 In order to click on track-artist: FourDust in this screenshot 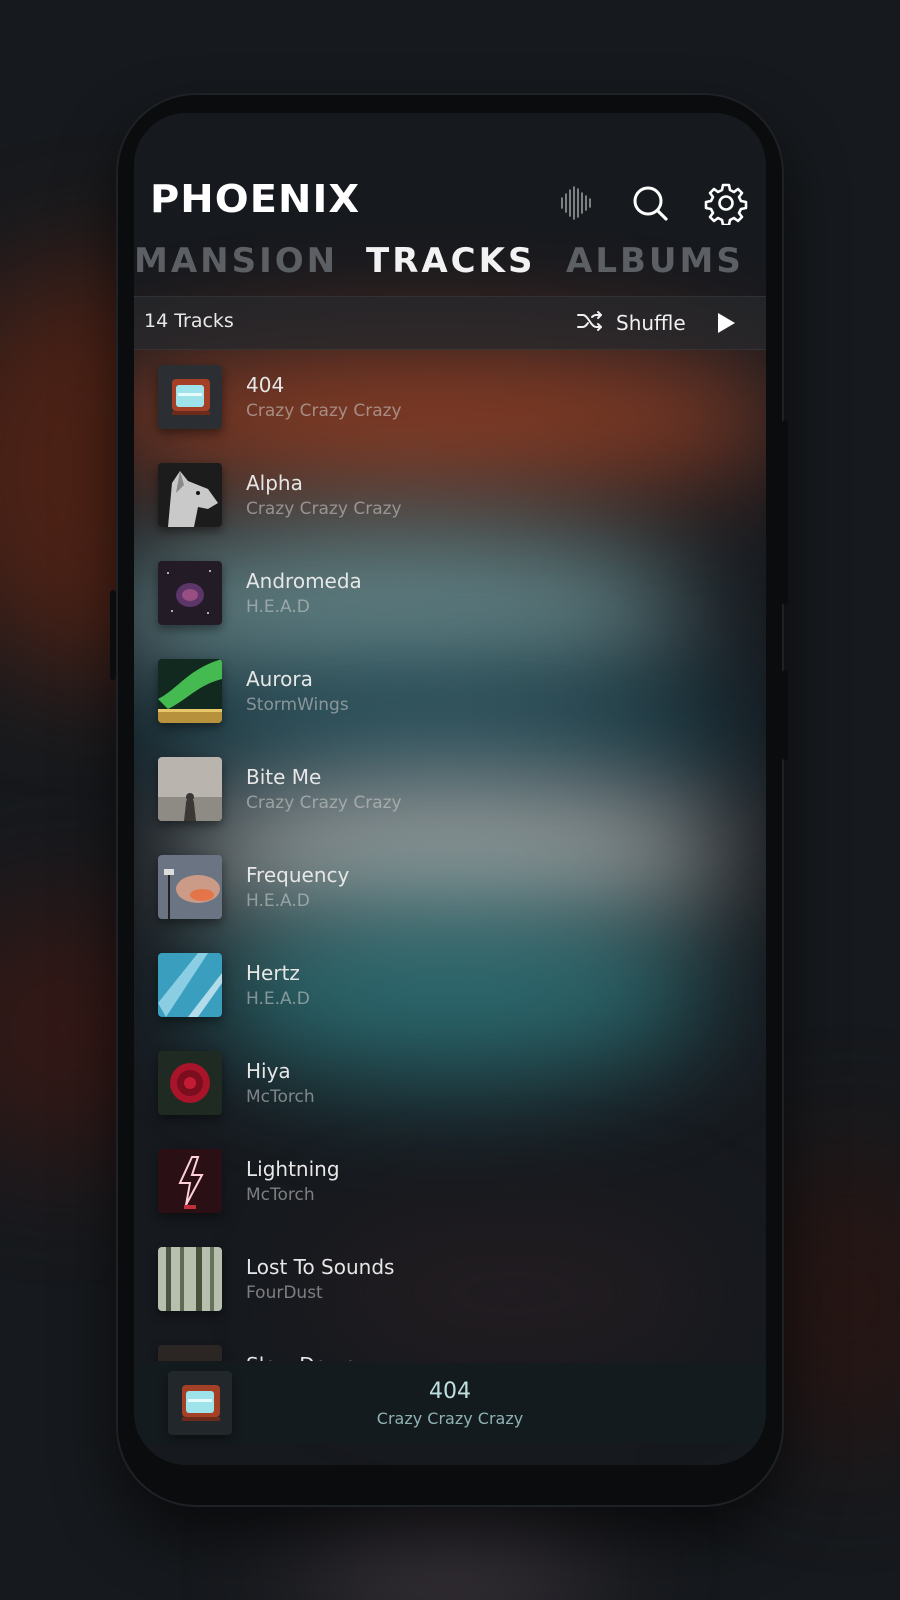, I will do `click(284, 1293)`.